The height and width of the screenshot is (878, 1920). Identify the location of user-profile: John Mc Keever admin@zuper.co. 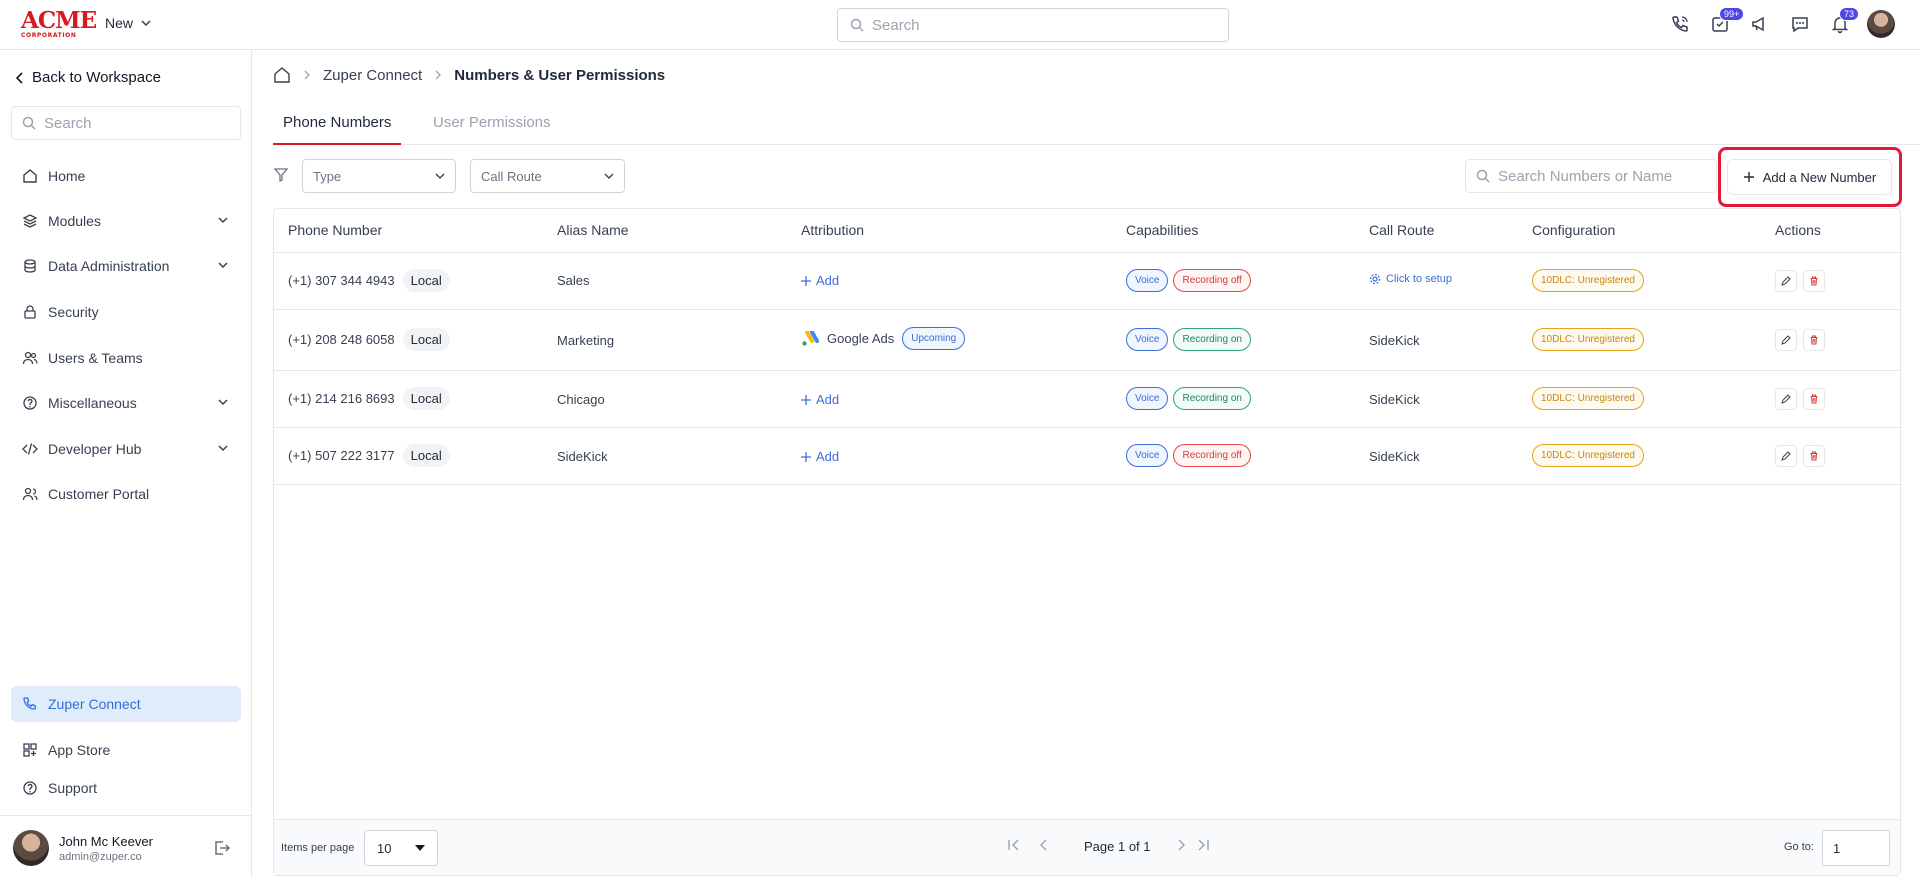
(83, 848).